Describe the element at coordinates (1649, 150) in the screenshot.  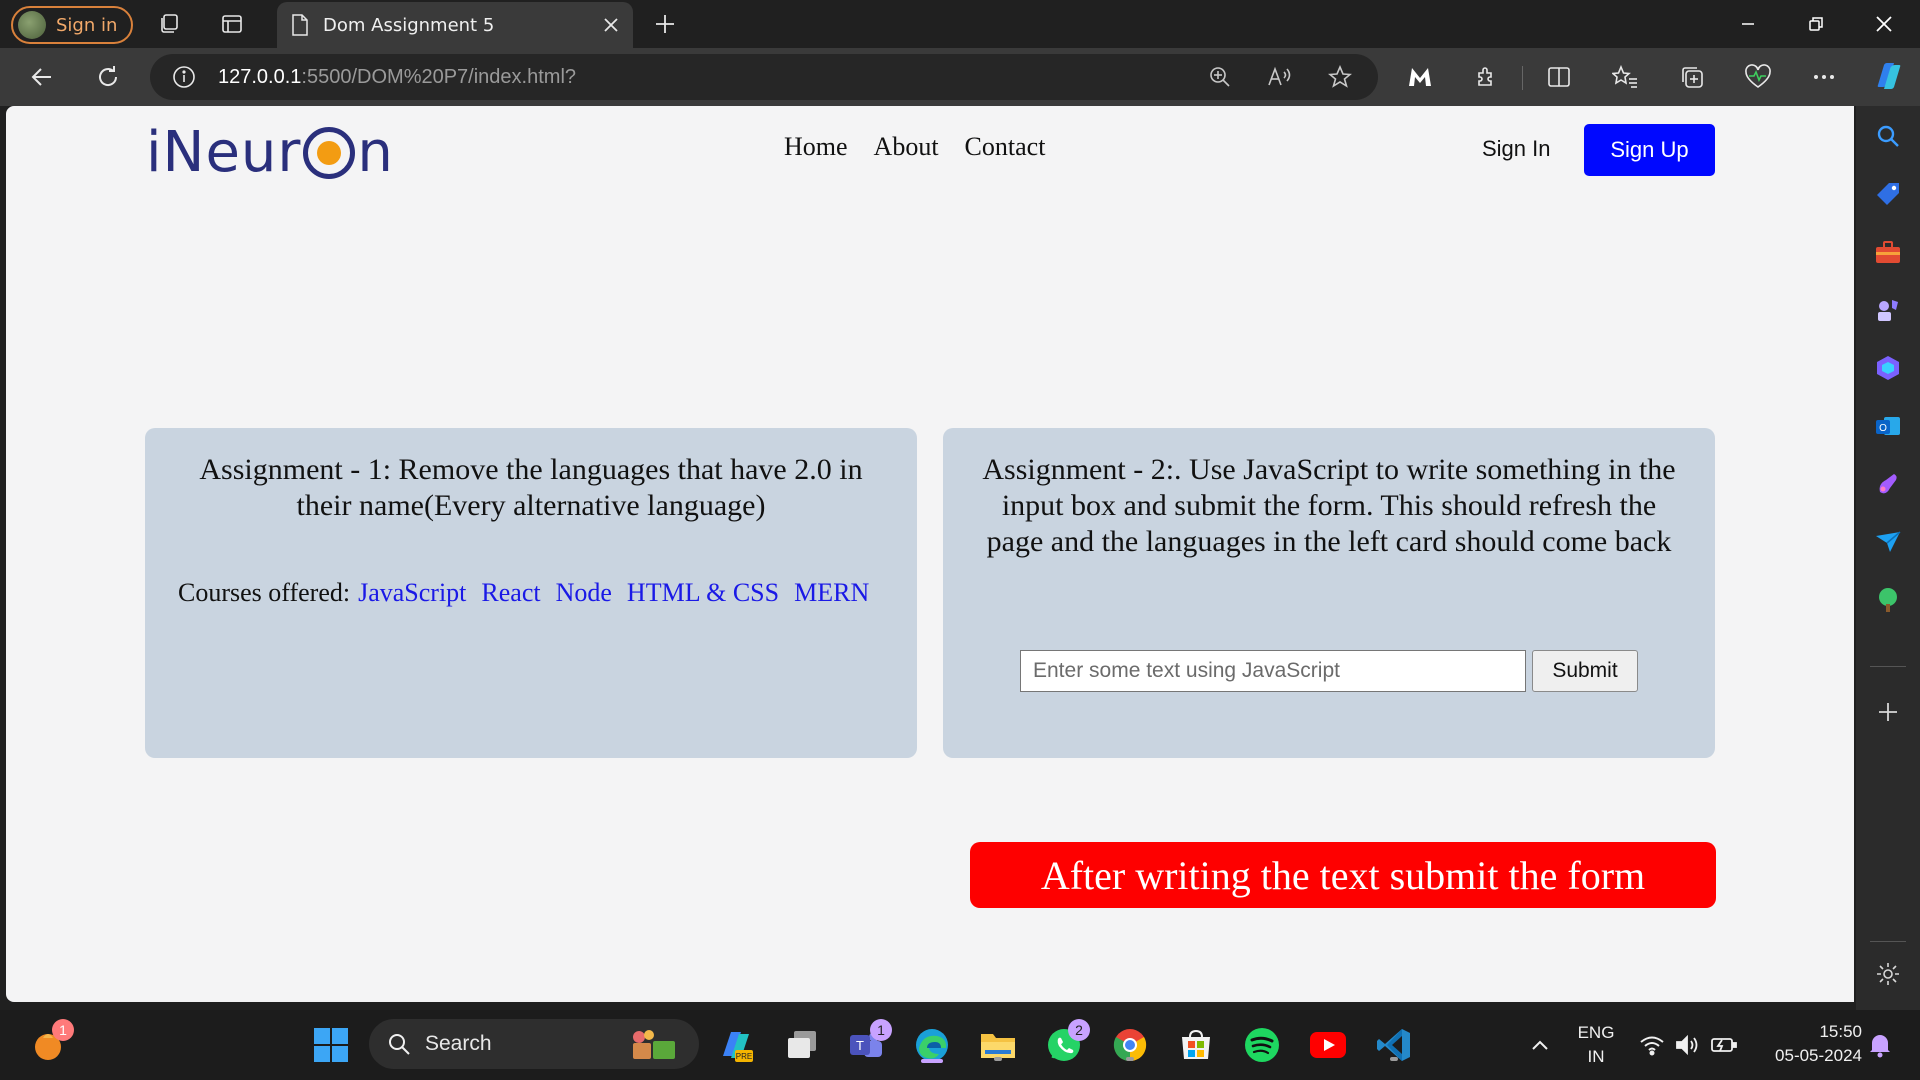
I see `signup-button: Sign Up` at that location.